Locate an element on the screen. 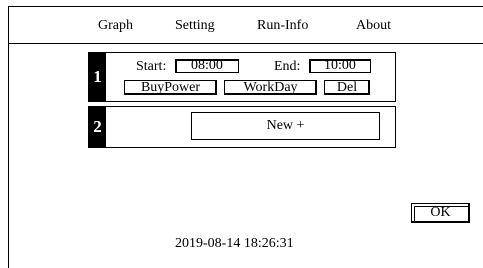  end-label: End: is located at coordinates (287, 66).